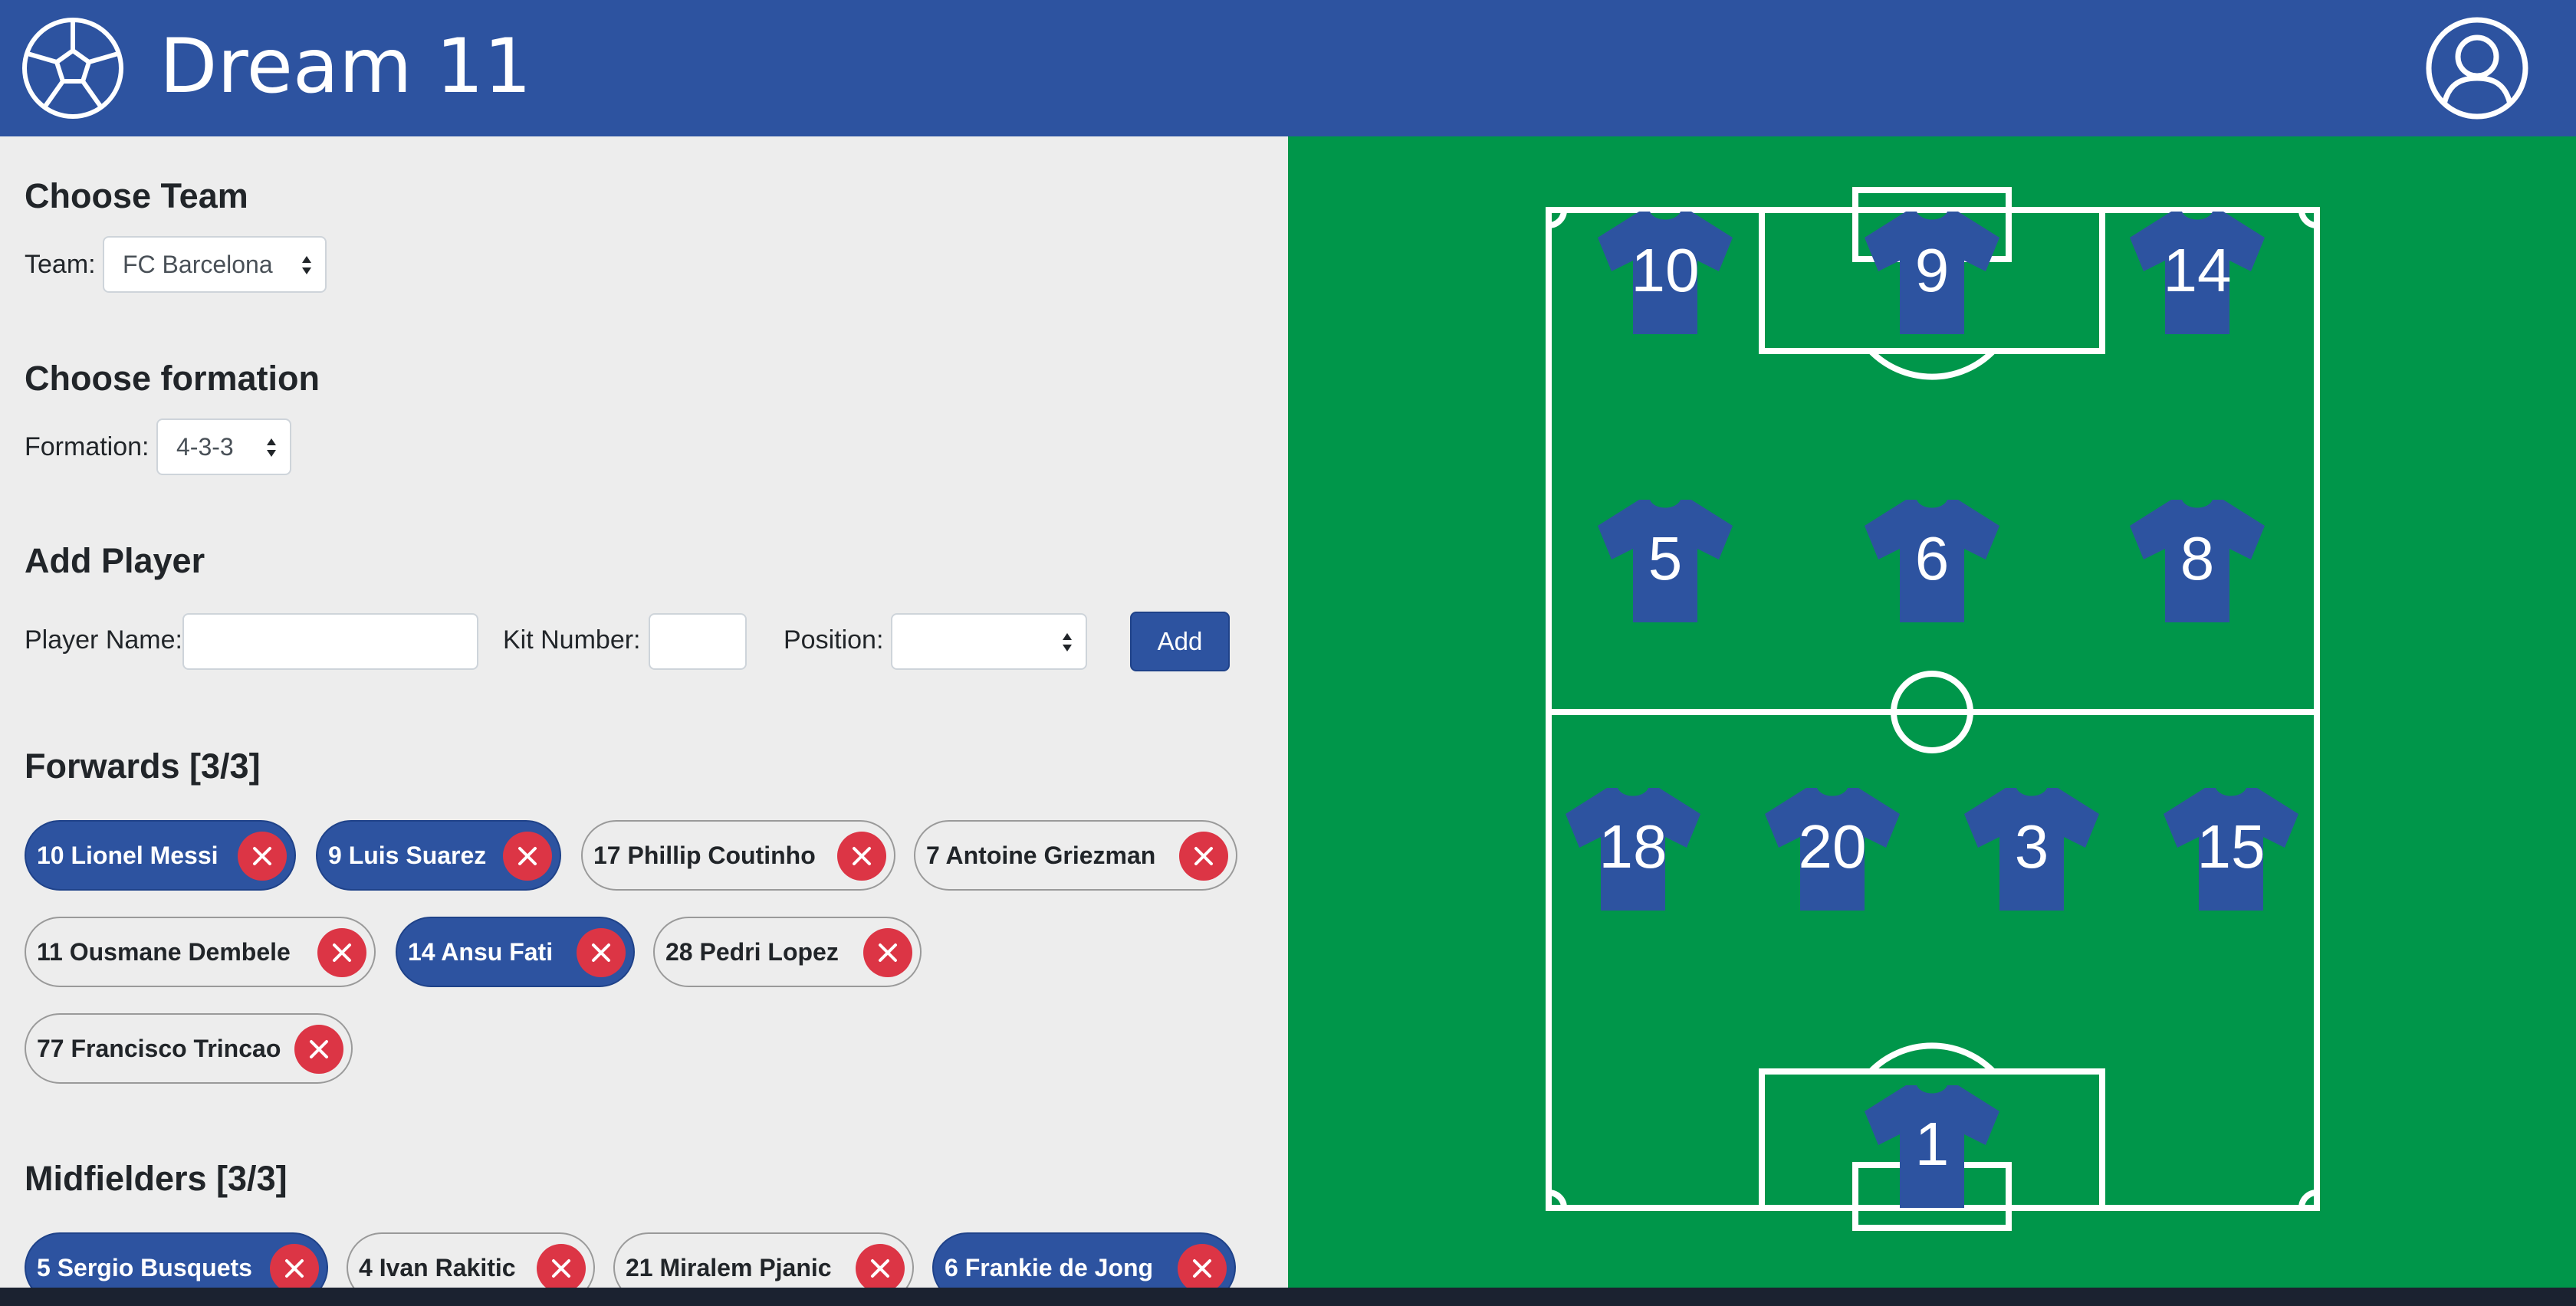 The image size is (2576, 1306). What do you see at coordinates (198, 265) in the screenshot?
I see `team-select-value: FC Barcelona` at bounding box center [198, 265].